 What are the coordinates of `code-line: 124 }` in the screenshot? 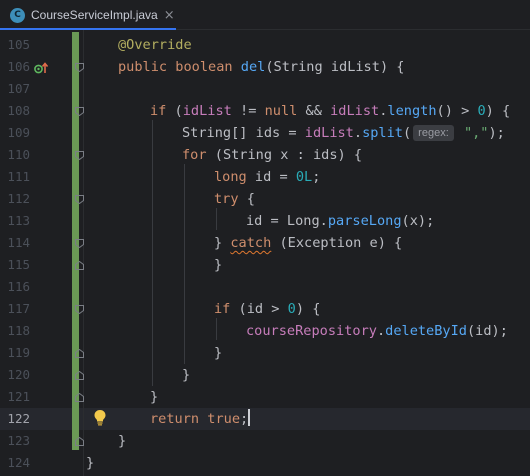 It's located at (265, 463).